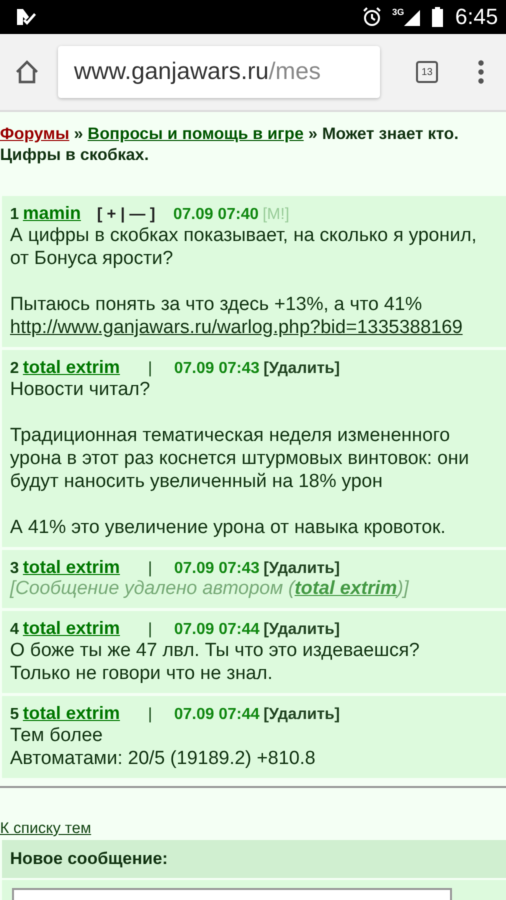 The height and width of the screenshot is (900, 506). What do you see at coordinates (476, 17) in the screenshot?
I see `clock: 6:45` at bounding box center [476, 17].